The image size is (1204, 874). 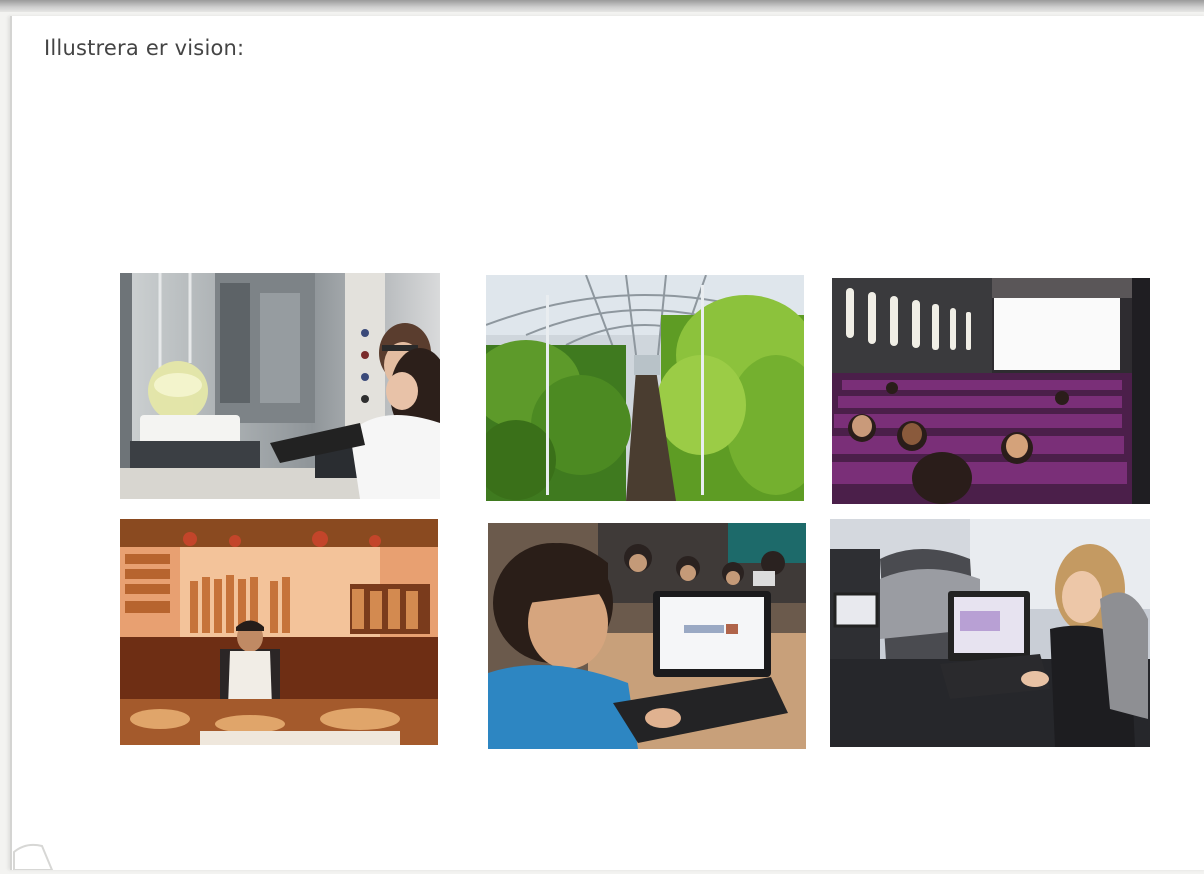 I want to click on photo-laboratory, so click(x=280, y=386).